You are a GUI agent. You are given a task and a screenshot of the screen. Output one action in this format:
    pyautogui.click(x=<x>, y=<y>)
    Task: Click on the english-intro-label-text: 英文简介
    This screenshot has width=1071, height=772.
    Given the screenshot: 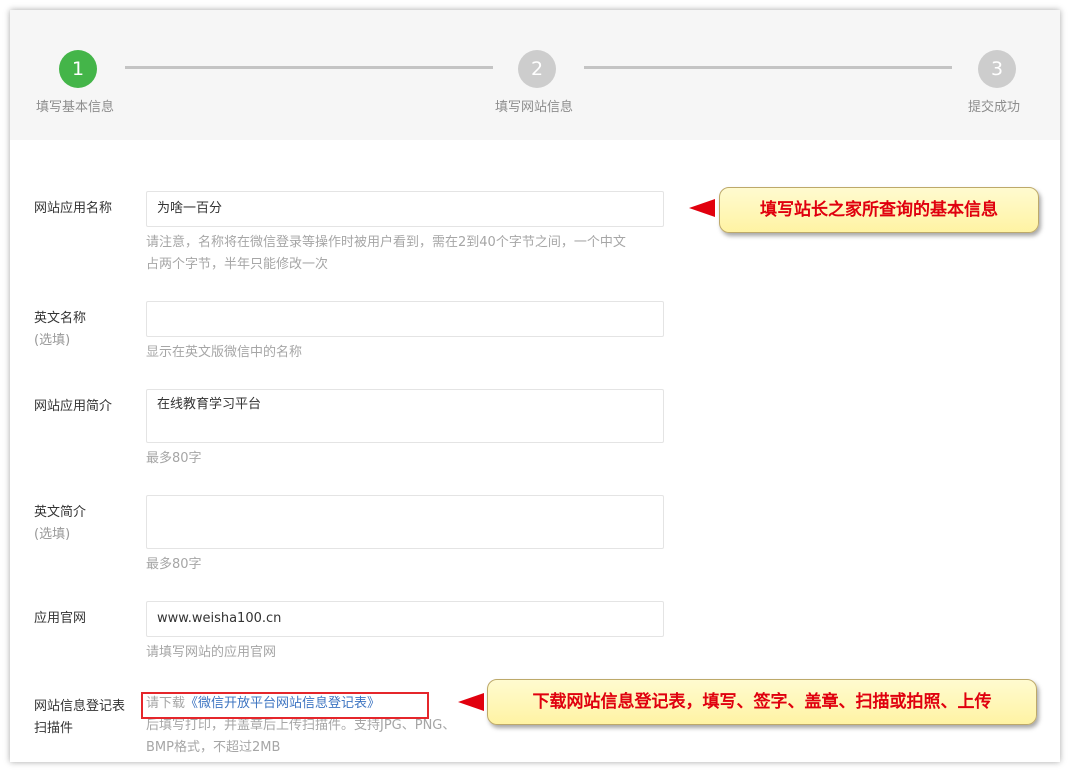 What is the action you would take?
    pyautogui.click(x=60, y=512)
    